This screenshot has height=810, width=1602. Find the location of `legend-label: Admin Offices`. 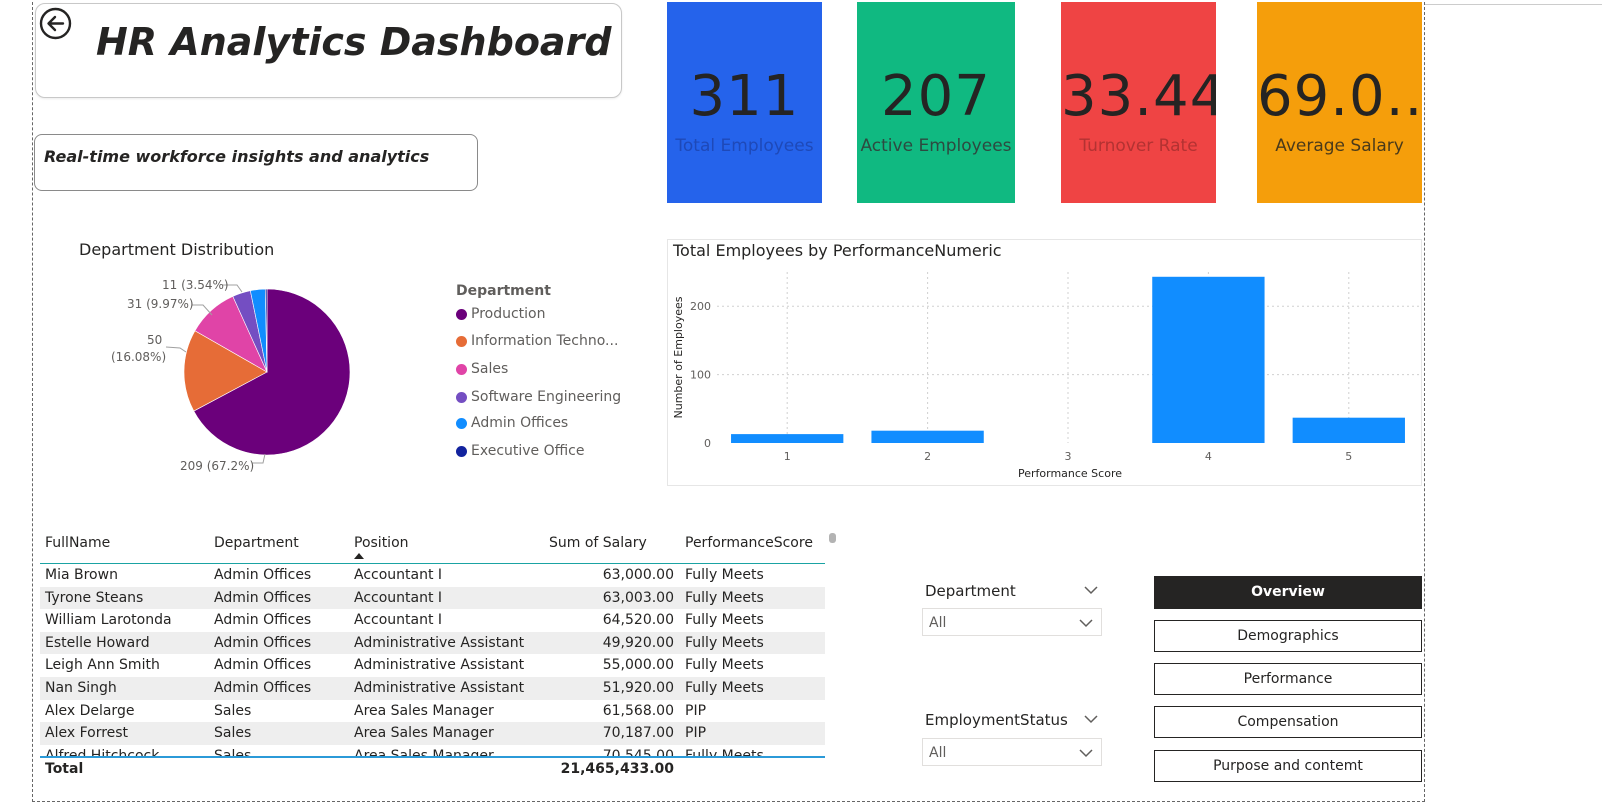

legend-label: Admin Offices is located at coordinates (520, 423).